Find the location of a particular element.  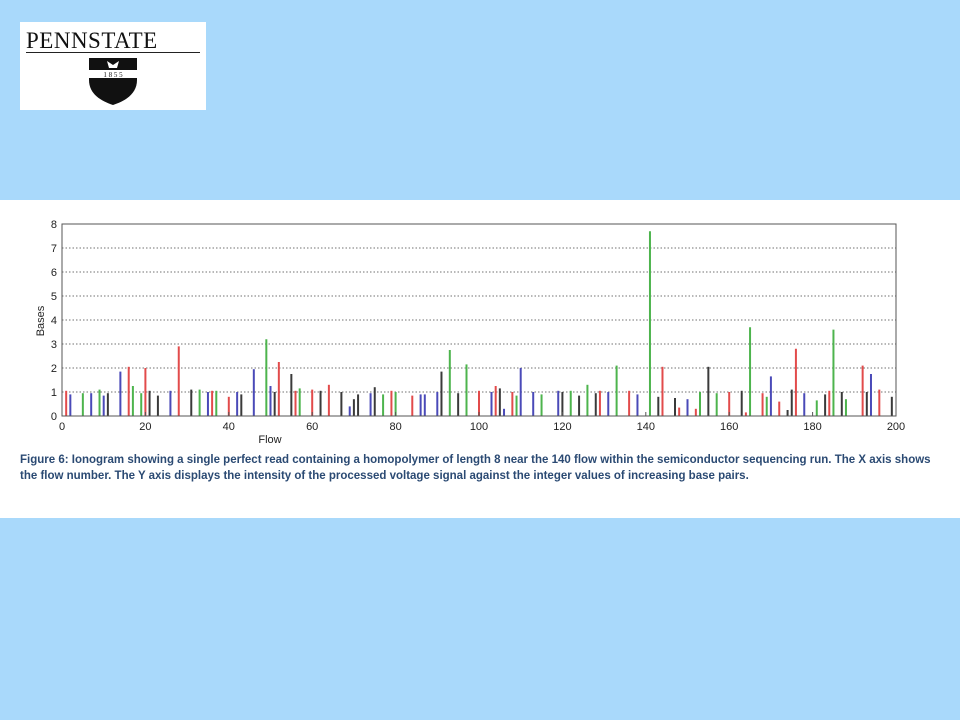

x-tick-label: 180 is located at coordinates (812, 427).